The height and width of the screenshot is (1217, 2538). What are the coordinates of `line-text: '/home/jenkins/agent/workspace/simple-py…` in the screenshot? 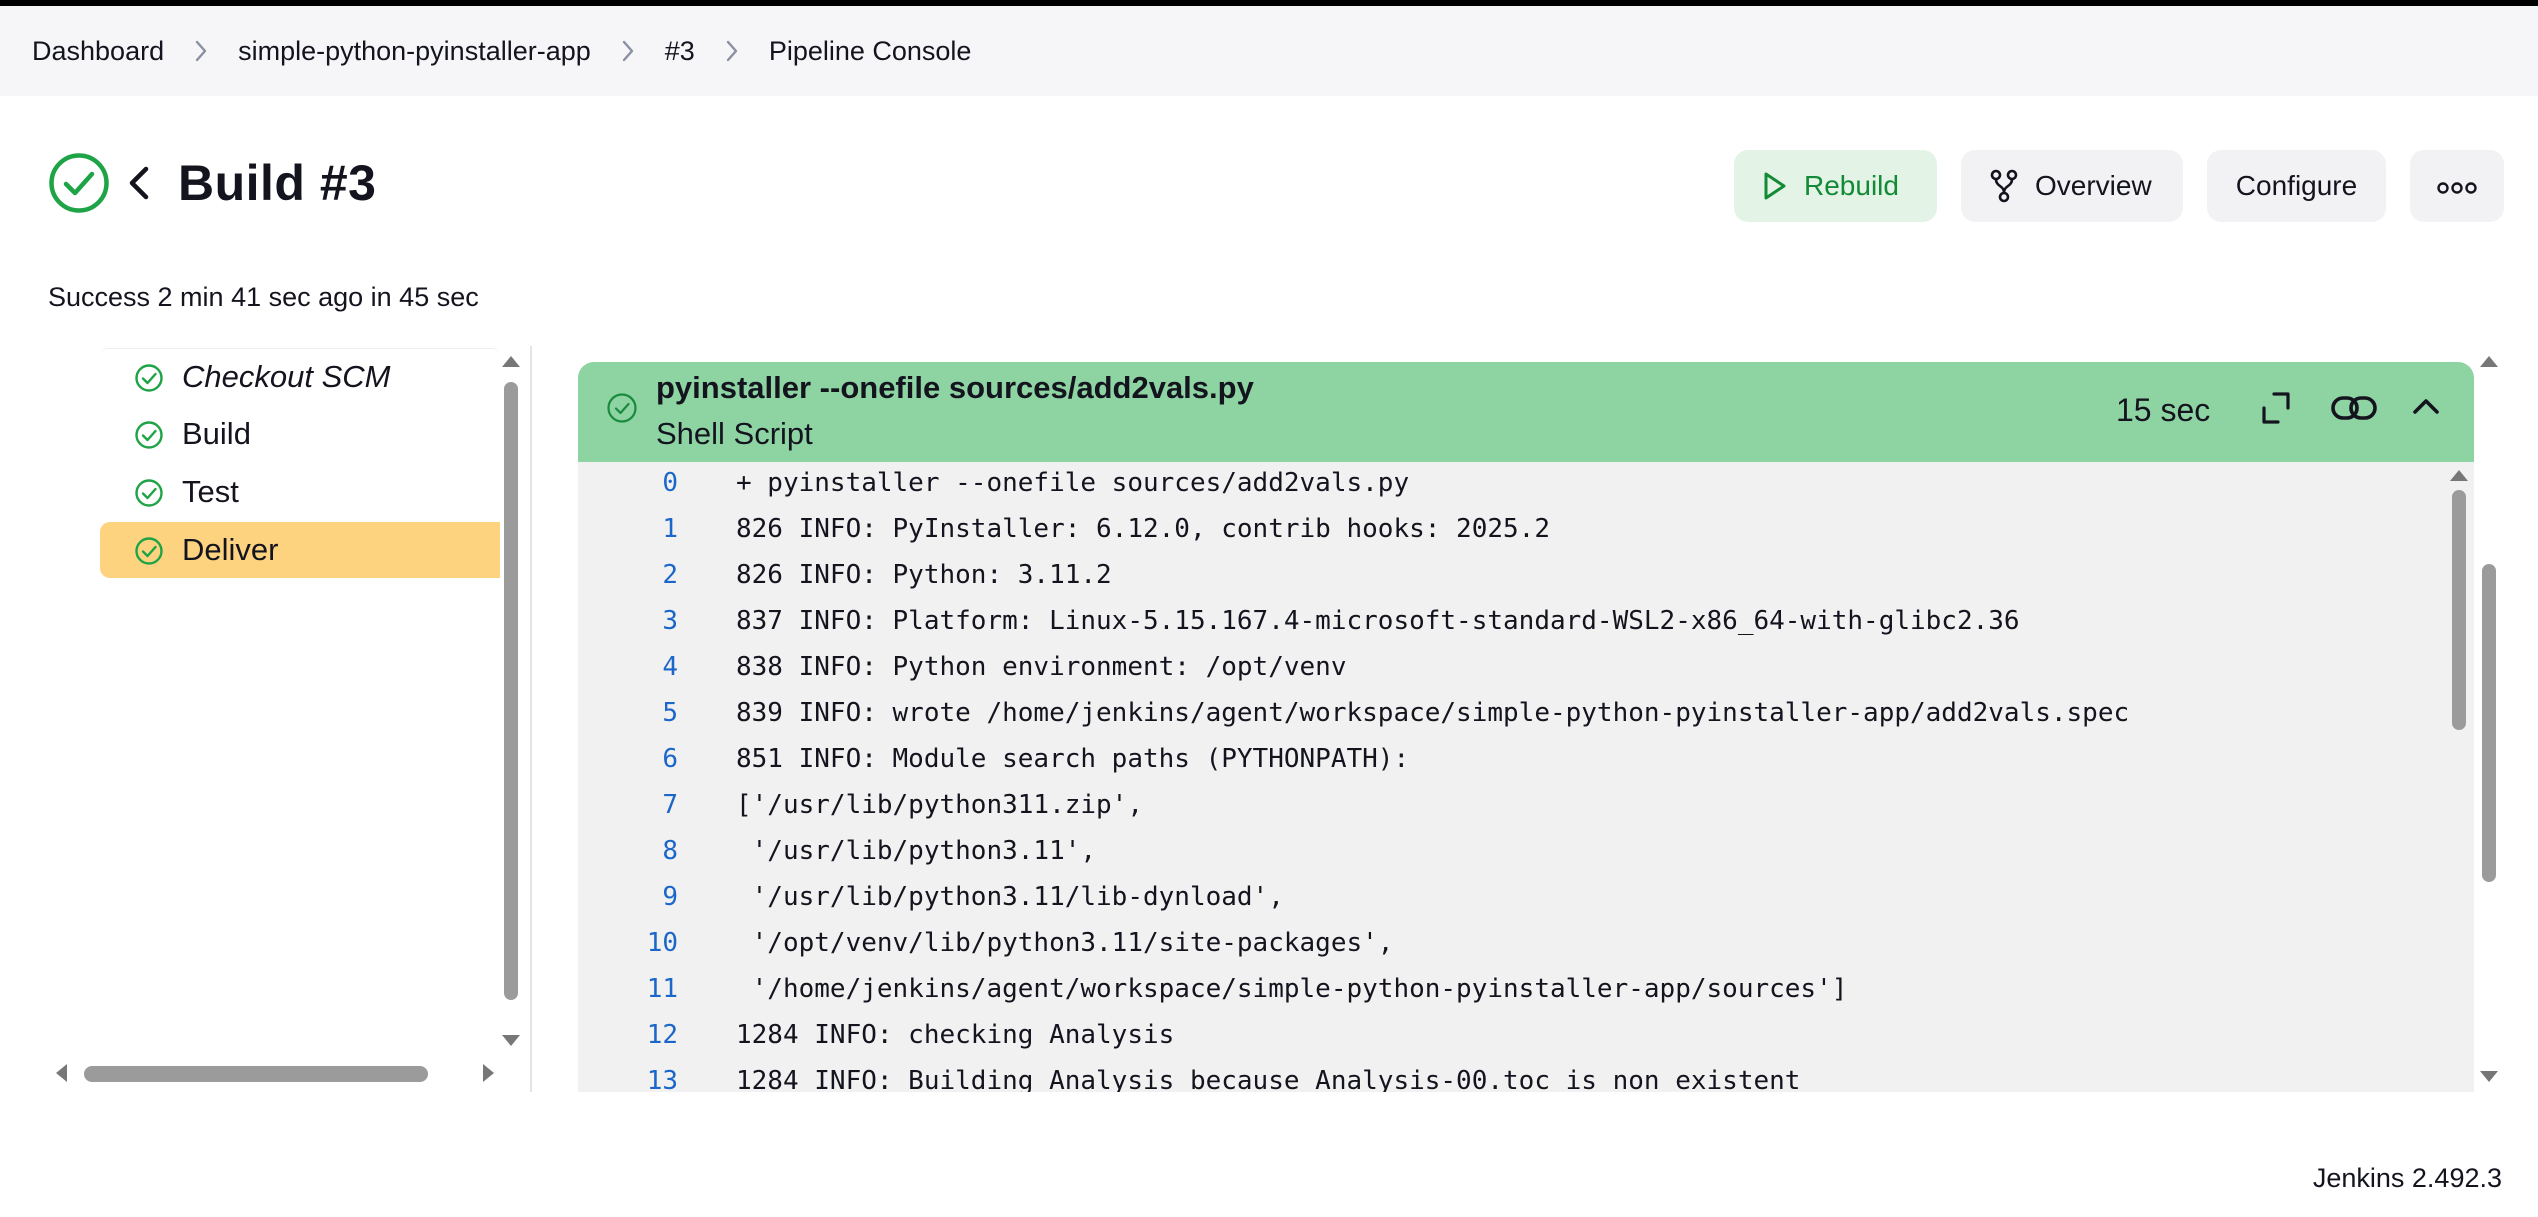 It's located at (1292, 989).